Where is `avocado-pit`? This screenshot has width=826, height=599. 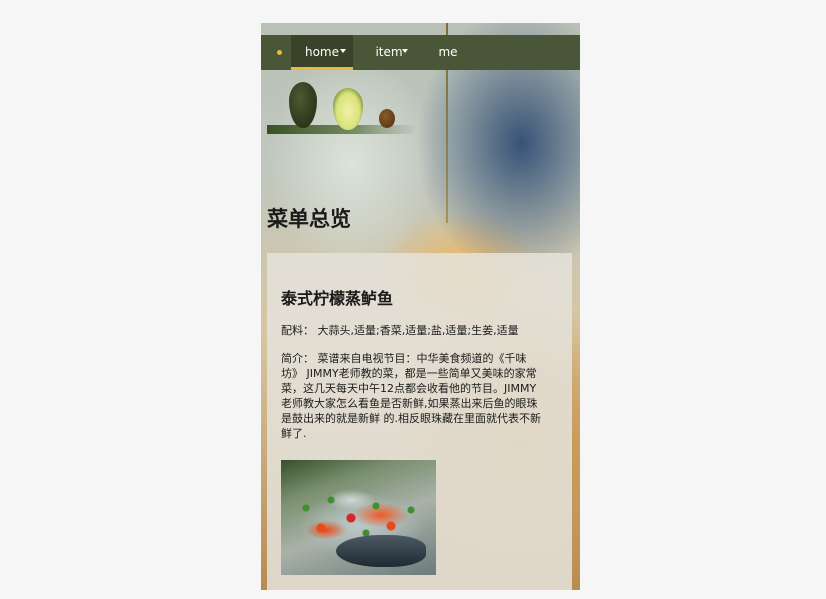 avocado-pit is located at coordinates (387, 118).